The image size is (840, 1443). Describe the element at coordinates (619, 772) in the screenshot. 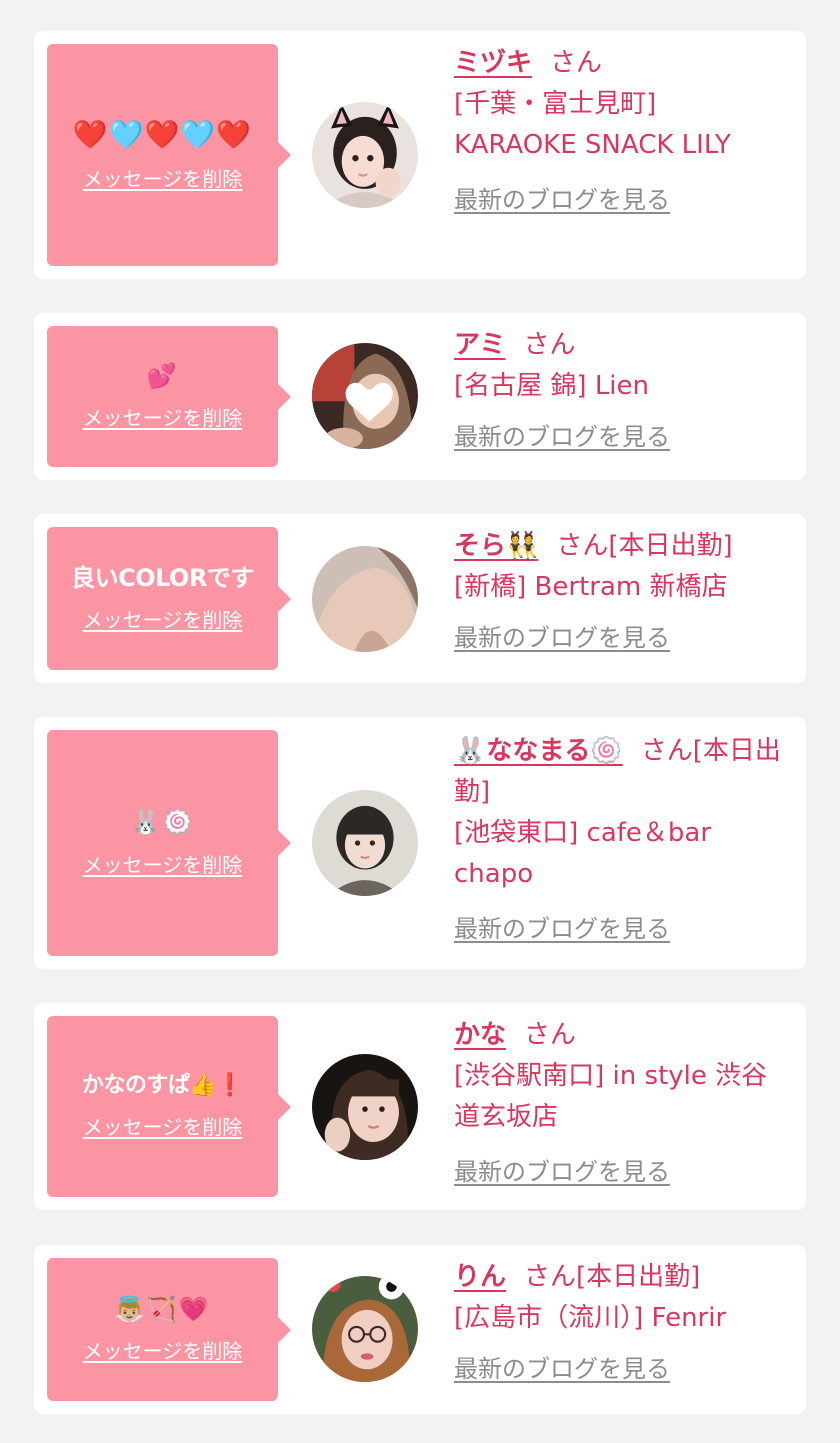

I see `name-line: 🐰ななまる🍥 さん[本日出勤]` at that location.